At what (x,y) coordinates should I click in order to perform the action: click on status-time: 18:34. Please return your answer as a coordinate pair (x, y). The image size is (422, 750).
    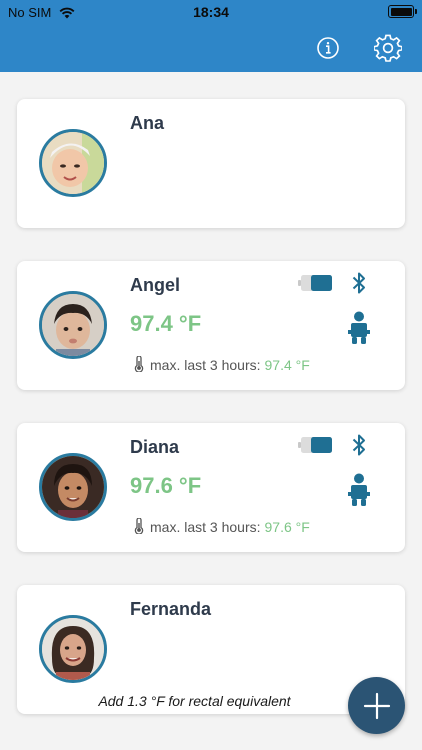
    Looking at the image, I should click on (211, 12).